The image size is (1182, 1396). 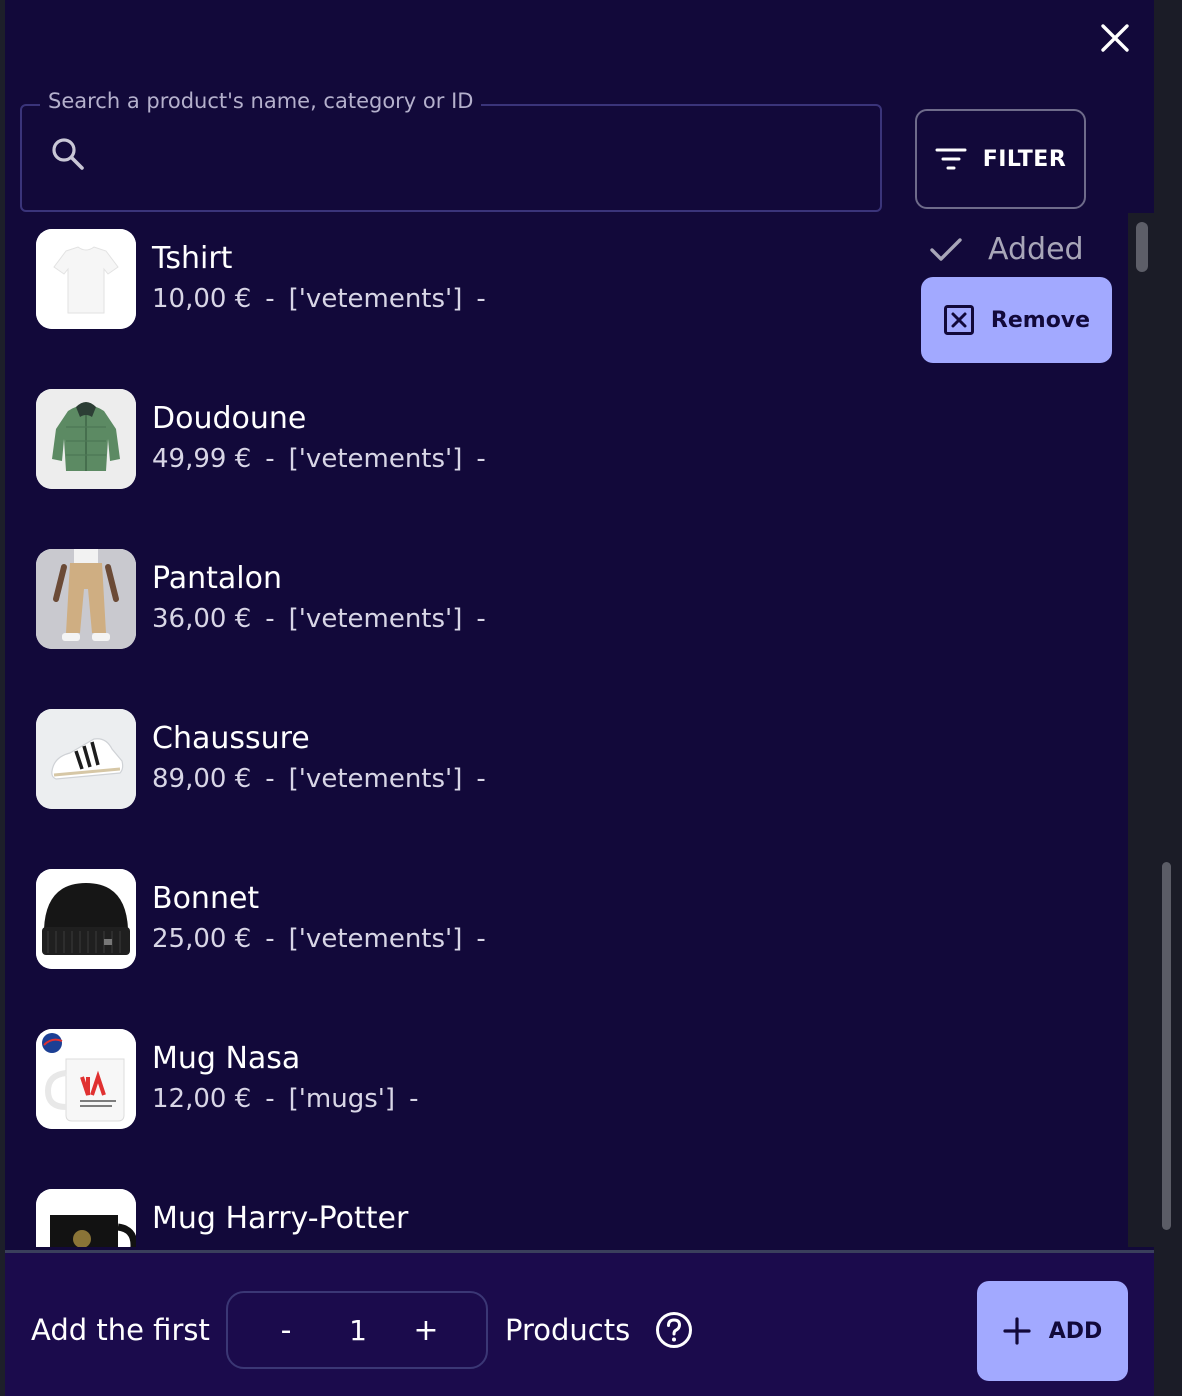 I want to click on remove-label: Remove, so click(x=1040, y=320).